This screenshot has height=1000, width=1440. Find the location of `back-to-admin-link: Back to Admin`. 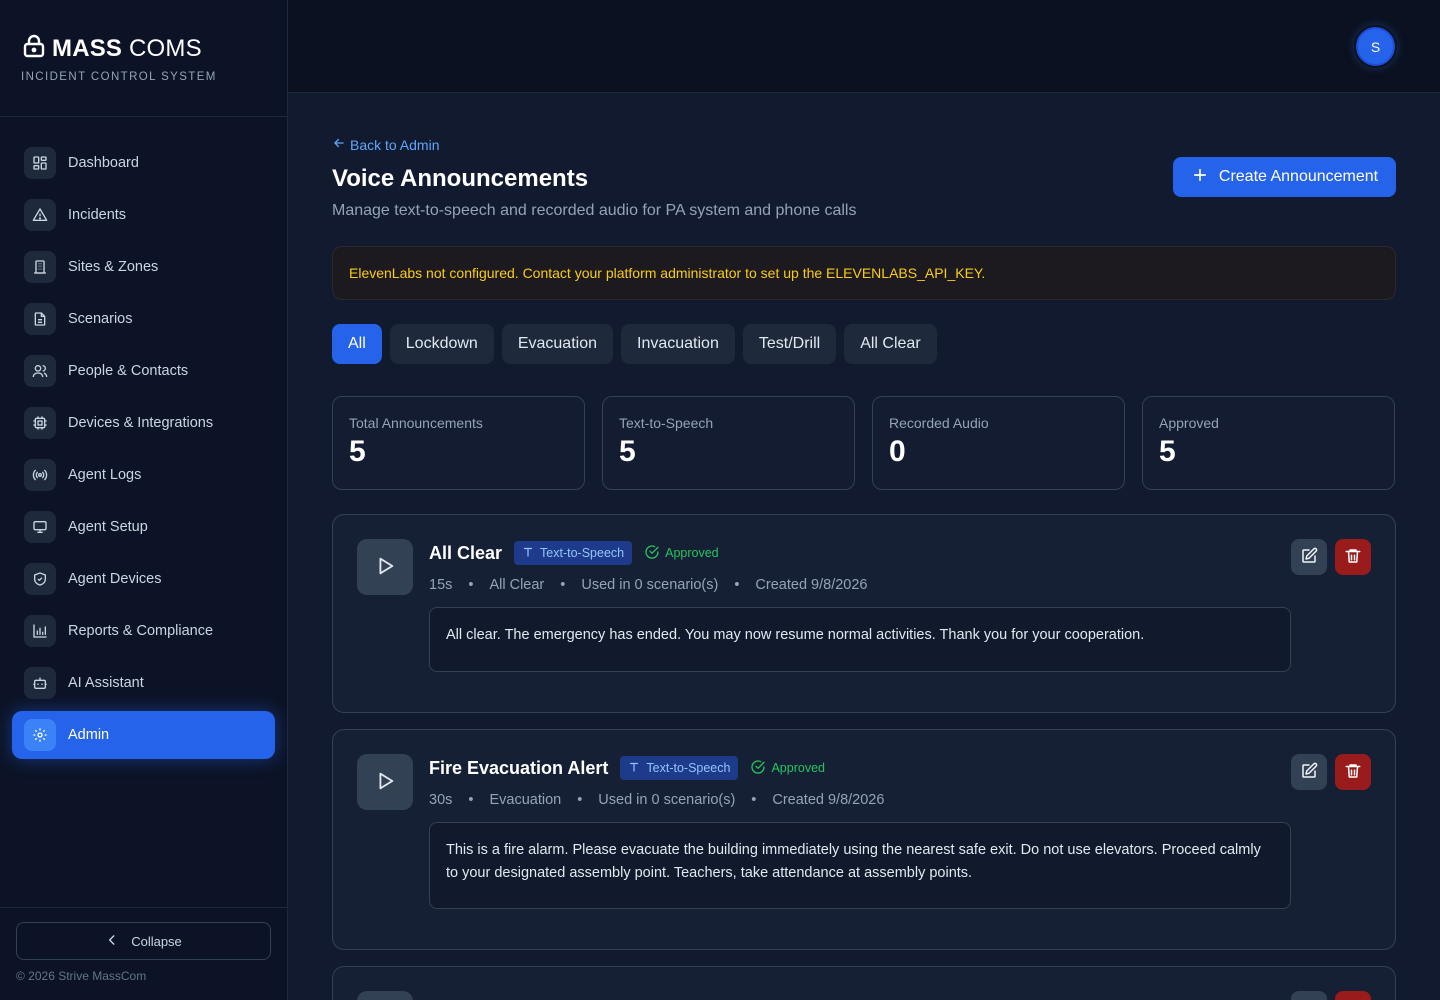

back-to-admin-link: Back to Admin is located at coordinates (386, 144).